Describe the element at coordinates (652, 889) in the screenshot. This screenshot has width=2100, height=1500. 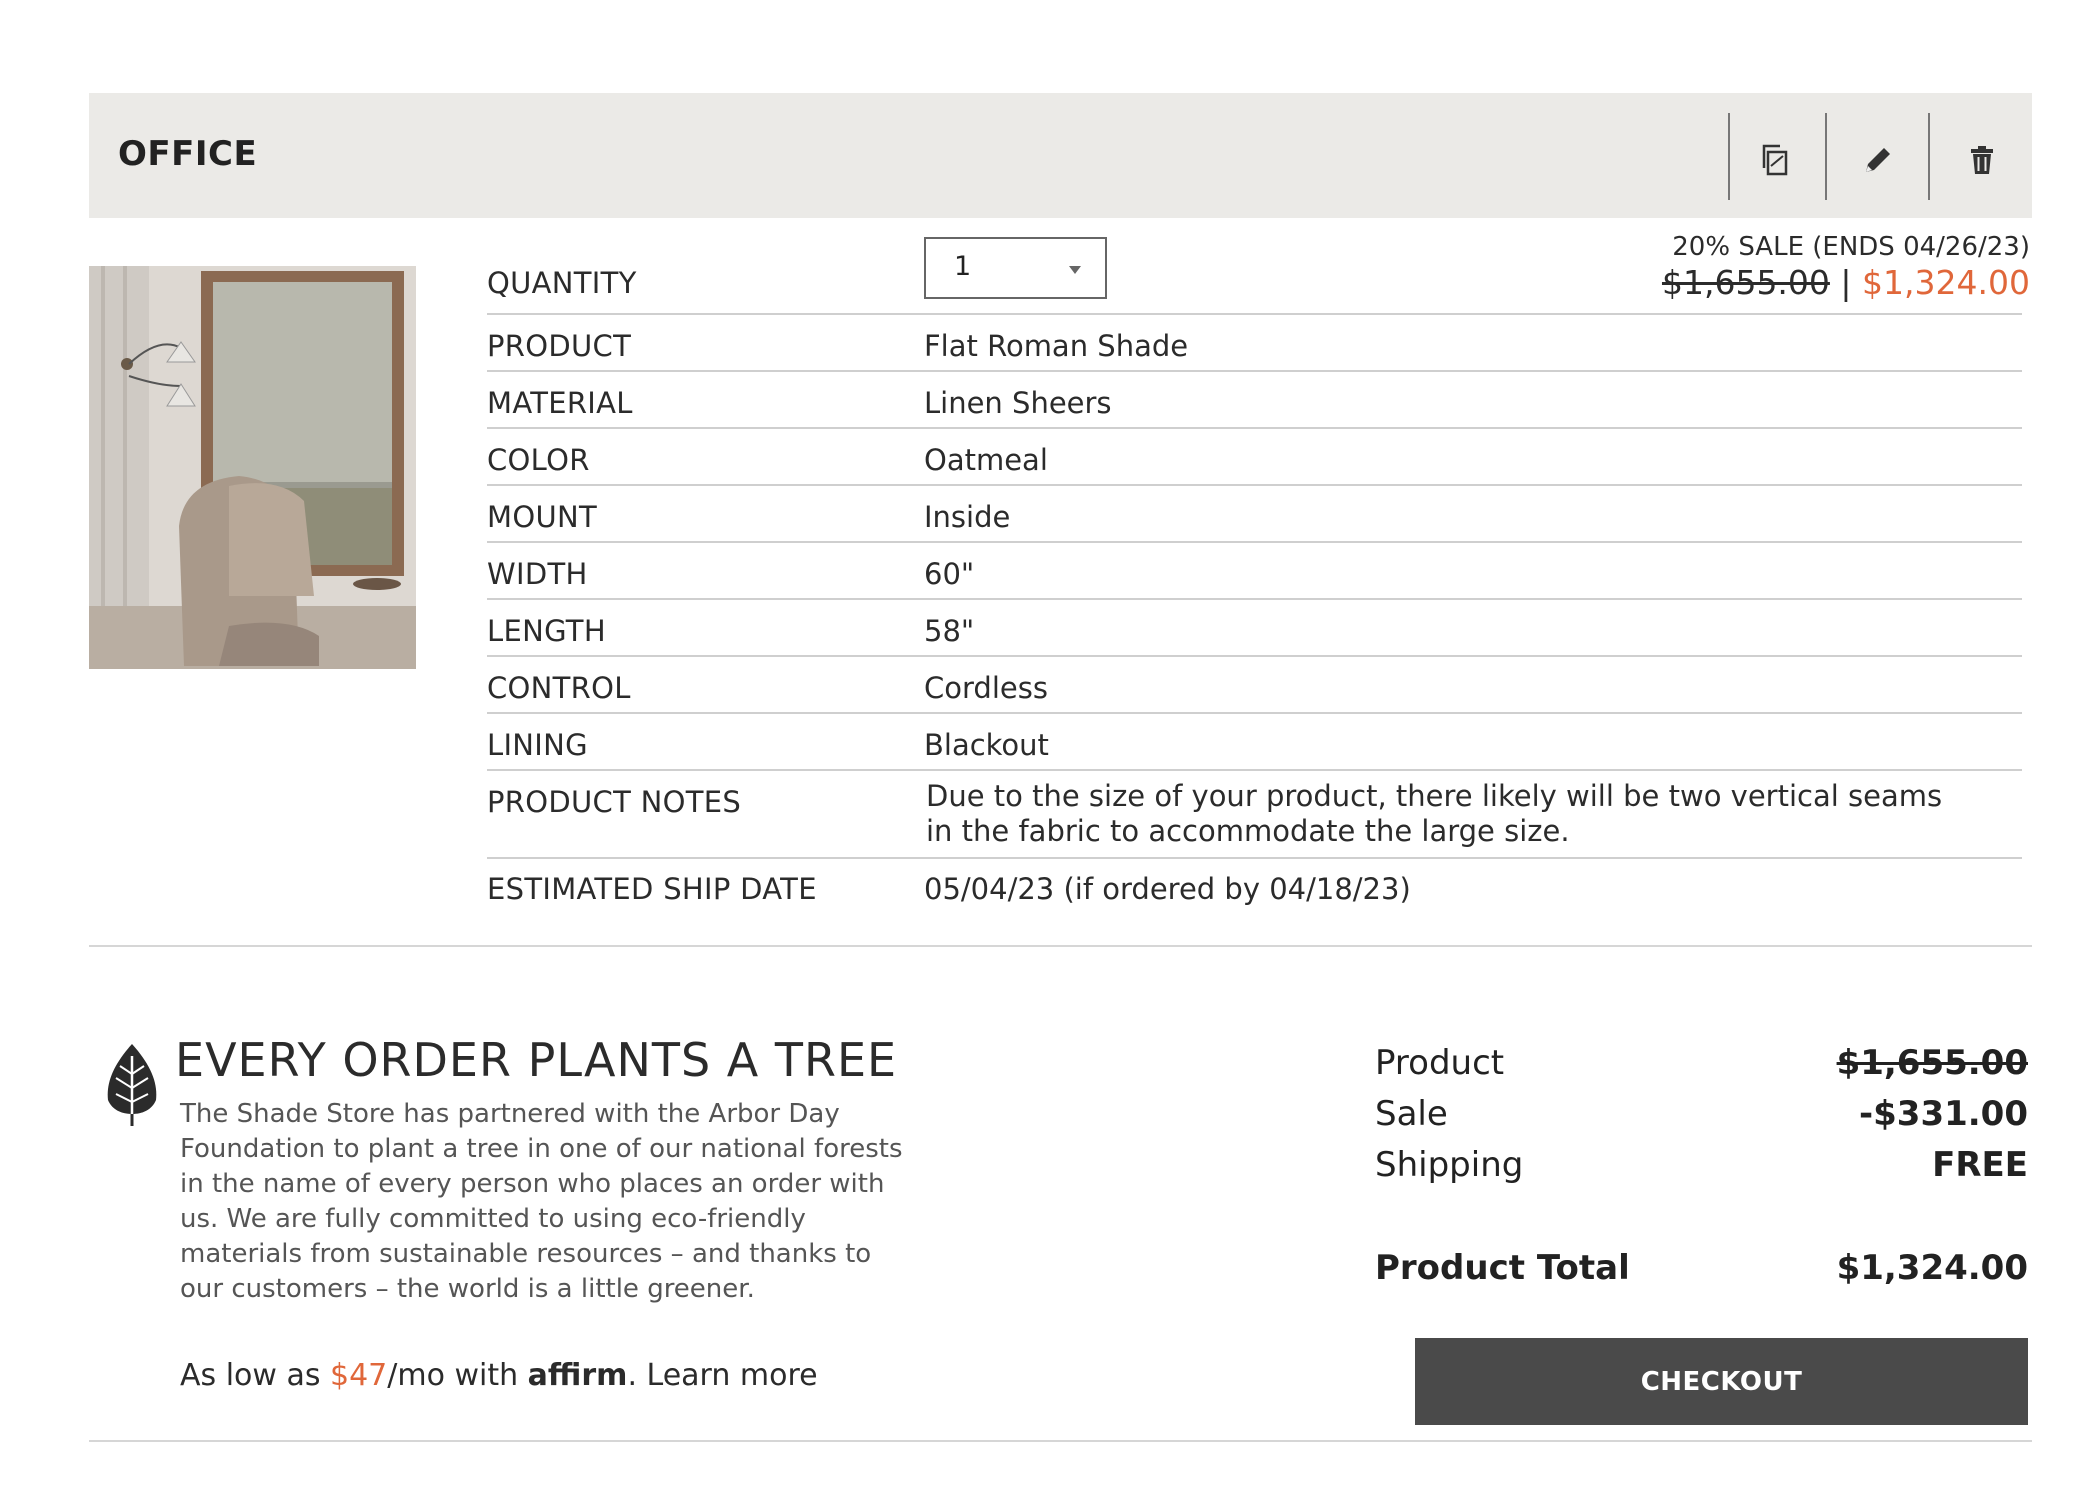
I see `spec-label-ship-date: ESTIMATED SHIP DATE` at that location.